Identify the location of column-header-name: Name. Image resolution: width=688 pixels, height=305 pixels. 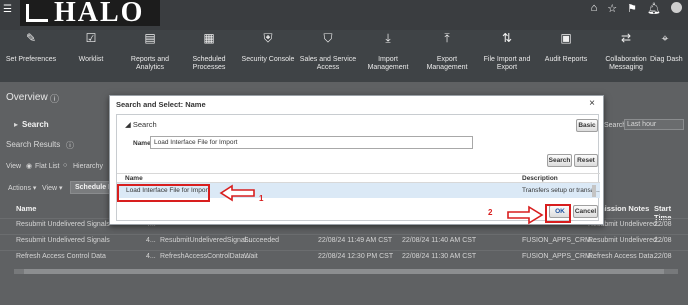
(26, 208).